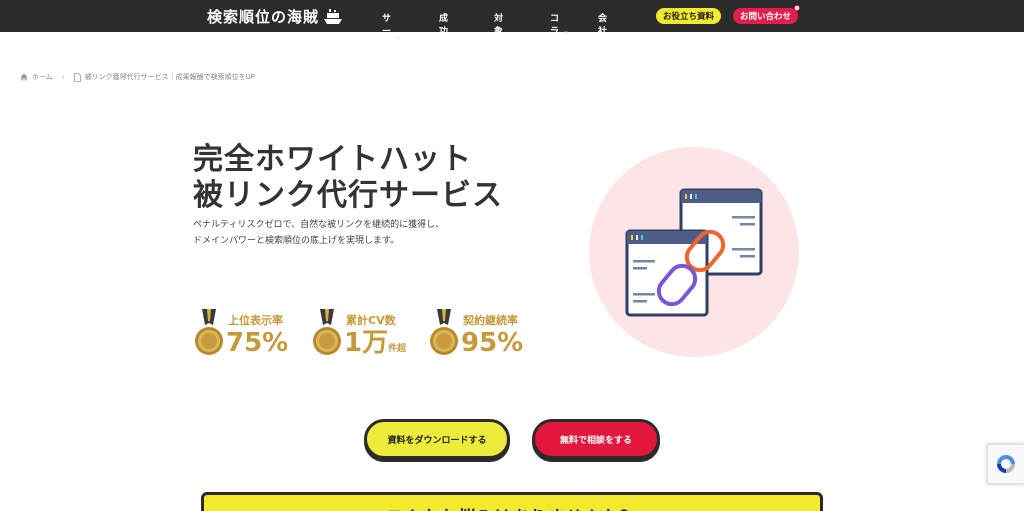 The height and width of the screenshot is (511, 1024). I want to click on nav-label: 会社概要, so click(603, 38).